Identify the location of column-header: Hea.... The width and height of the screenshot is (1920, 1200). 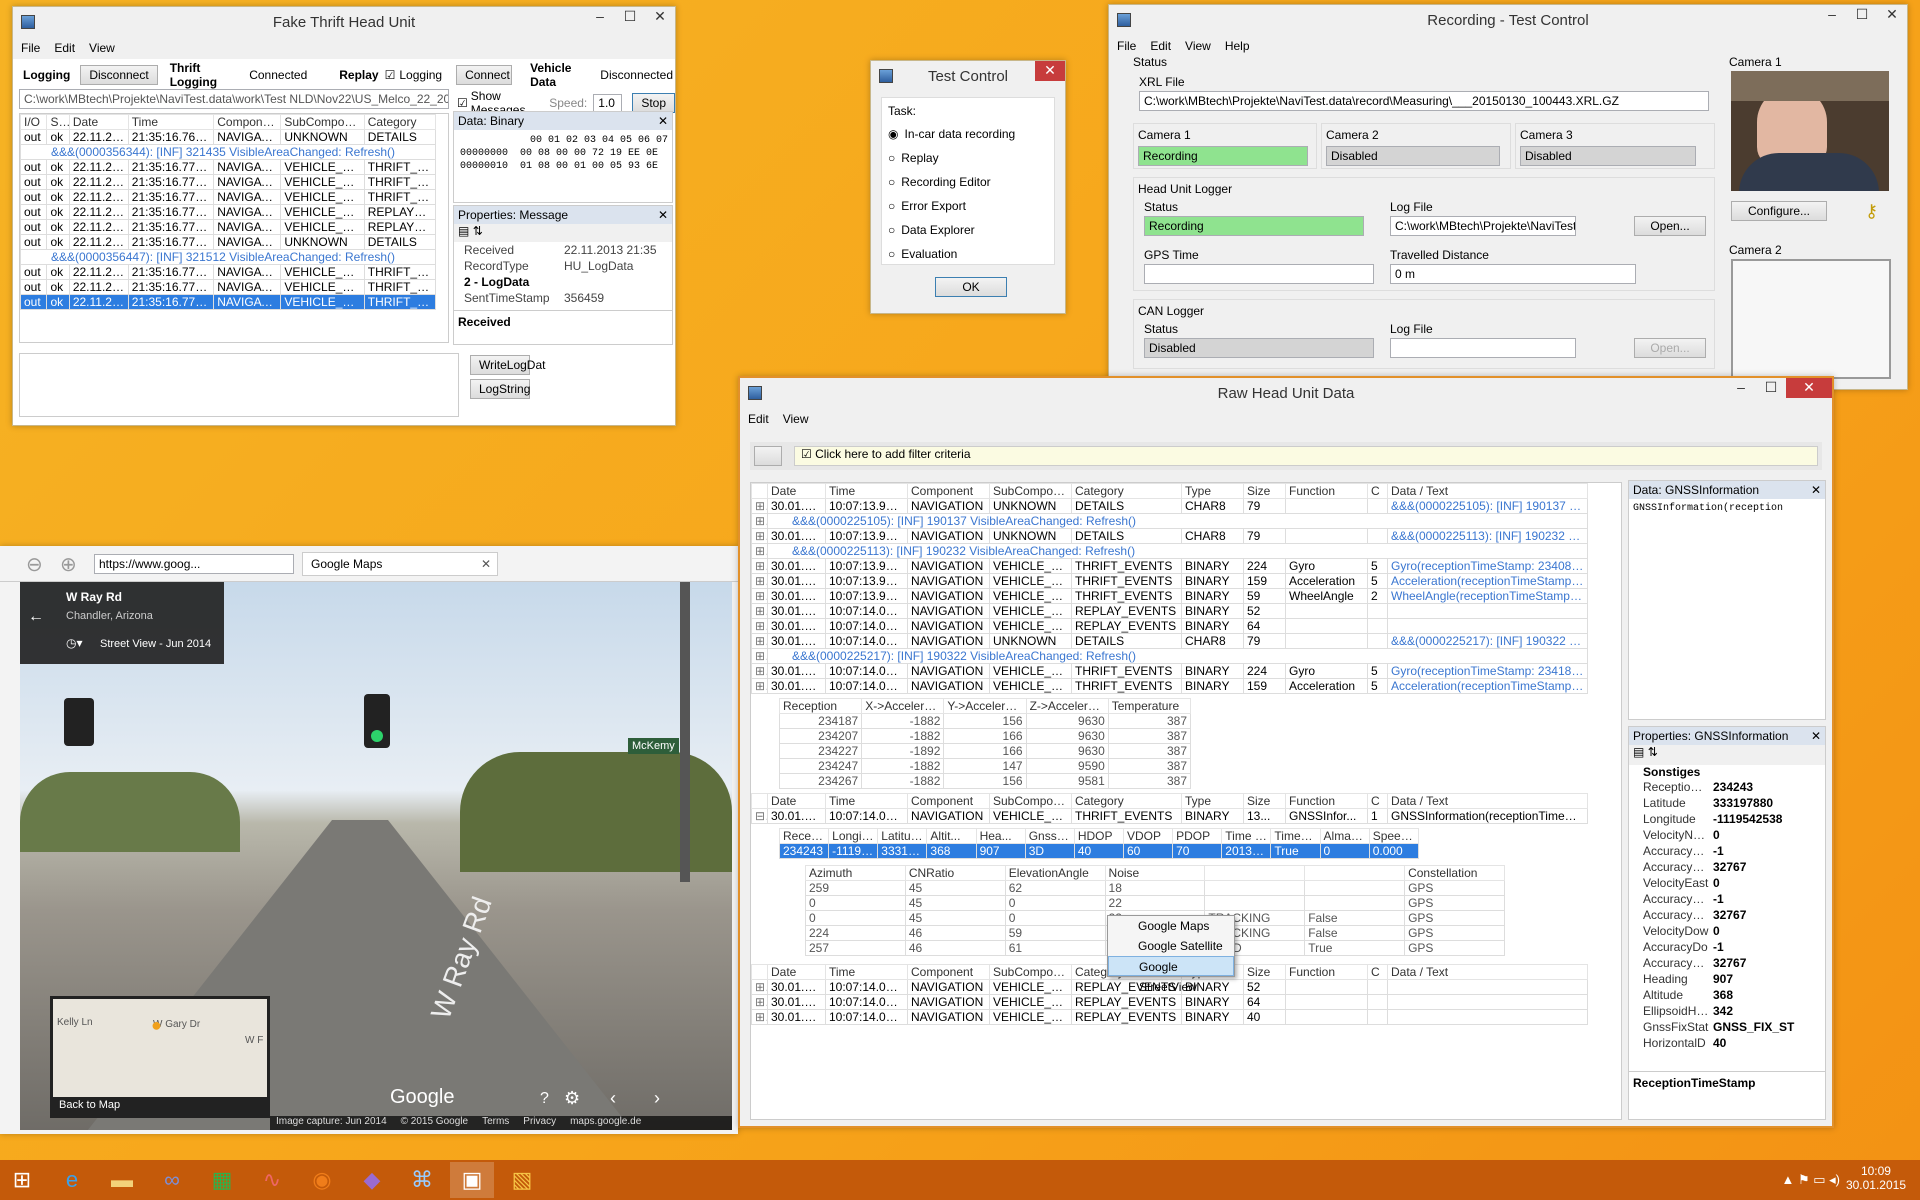
(1000, 836).